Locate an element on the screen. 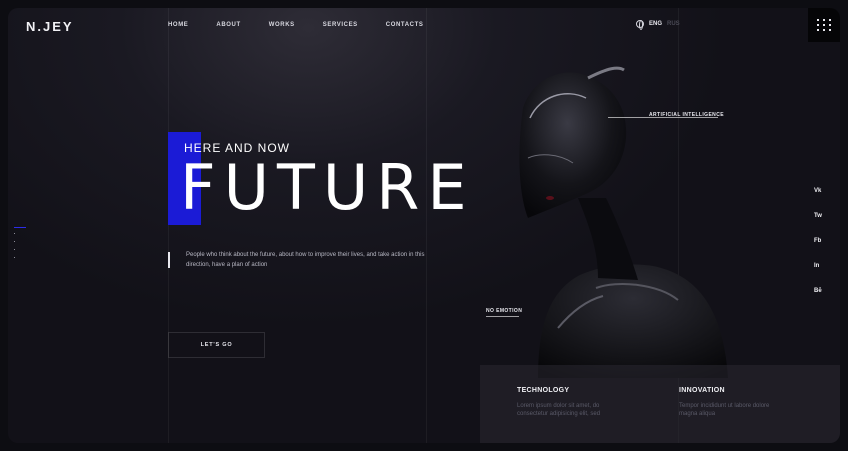 This screenshot has height=451, width=848. social-facebook: Fb is located at coordinates (818, 241).